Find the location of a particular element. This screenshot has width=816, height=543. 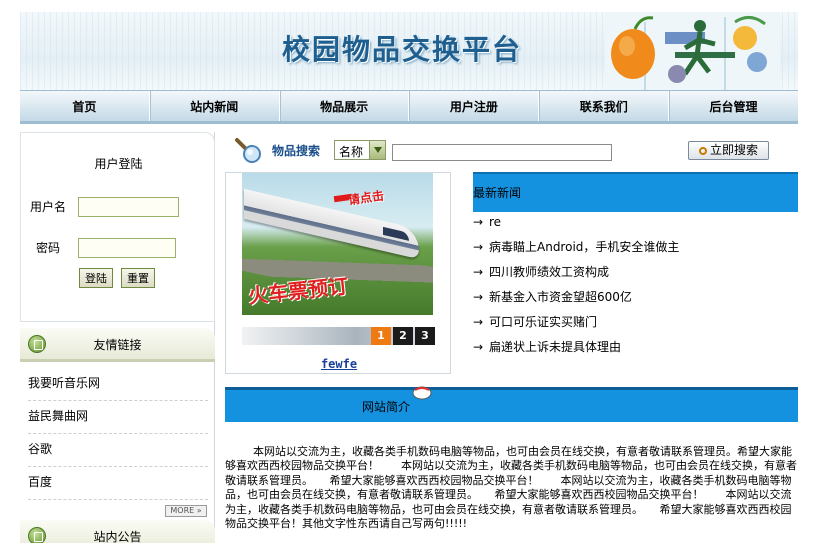

slide-page-button: 2 is located at coordinates (403, 336).